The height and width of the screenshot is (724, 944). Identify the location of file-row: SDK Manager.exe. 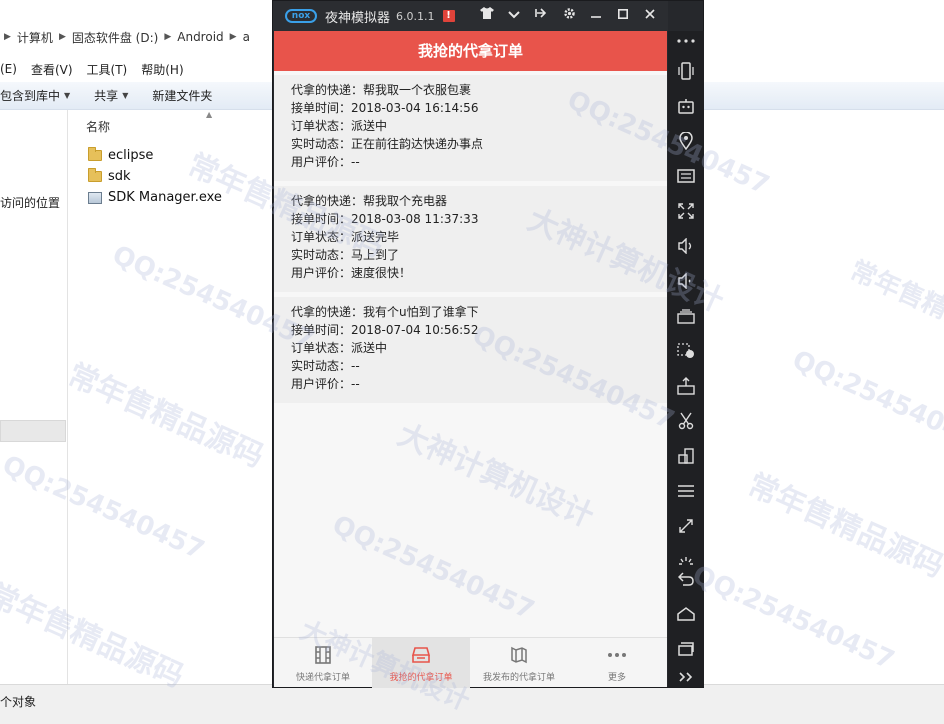
(155, 197).